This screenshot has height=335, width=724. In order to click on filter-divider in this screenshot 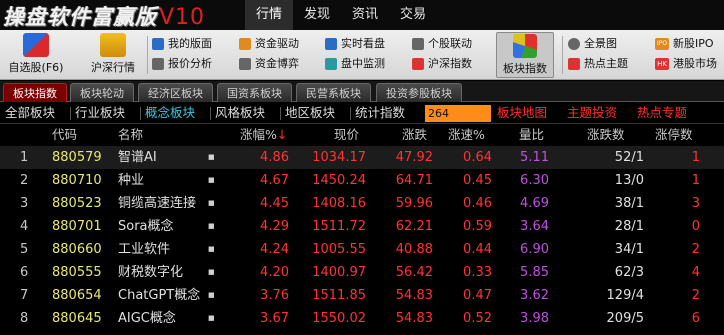, I will do `click(210, 113)`.